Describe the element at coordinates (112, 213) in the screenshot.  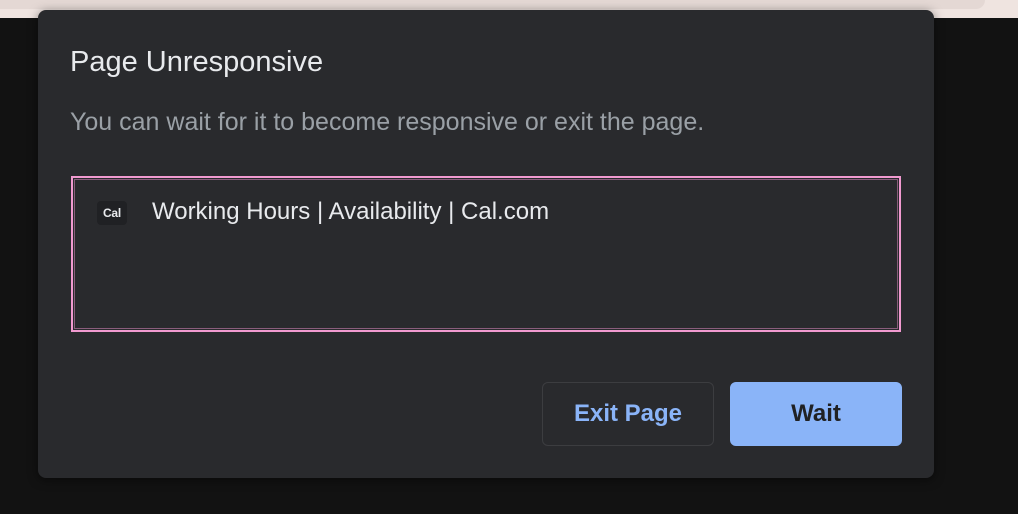
I see `cal-favicon-icon: Cal` at that location.